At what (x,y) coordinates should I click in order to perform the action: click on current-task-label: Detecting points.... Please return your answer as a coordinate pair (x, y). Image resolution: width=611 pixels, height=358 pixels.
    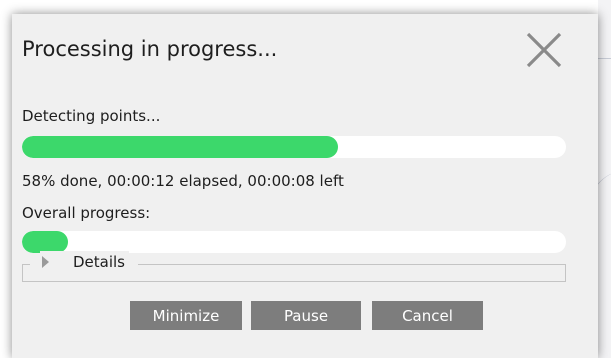
    Looking at the image, I should click on (91, 116).